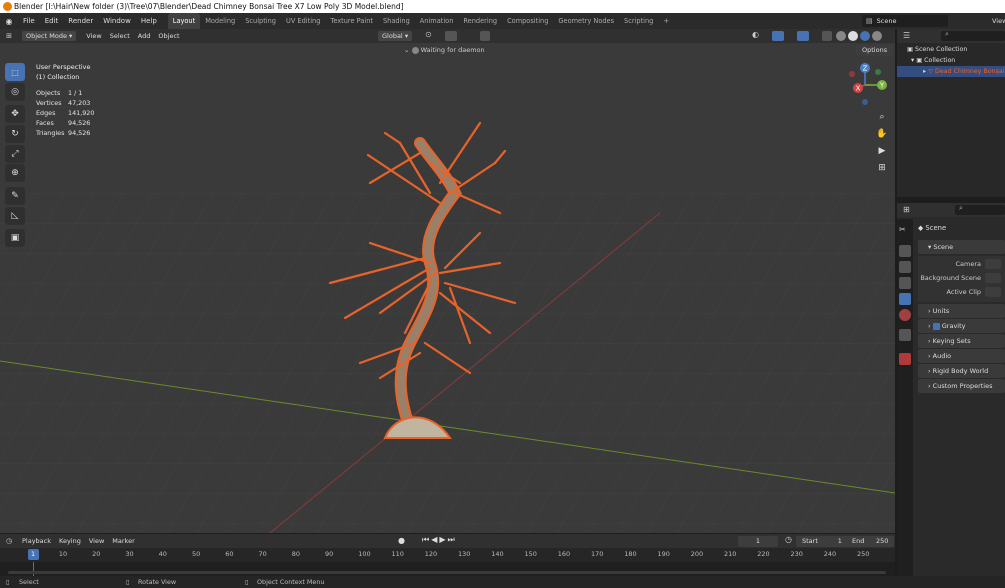 The width and height of the screenshot is (1005, 588). Describe the element at coordinates (120, 36) in the screenshot. I see `viewport-menu-select: Select` at that location.